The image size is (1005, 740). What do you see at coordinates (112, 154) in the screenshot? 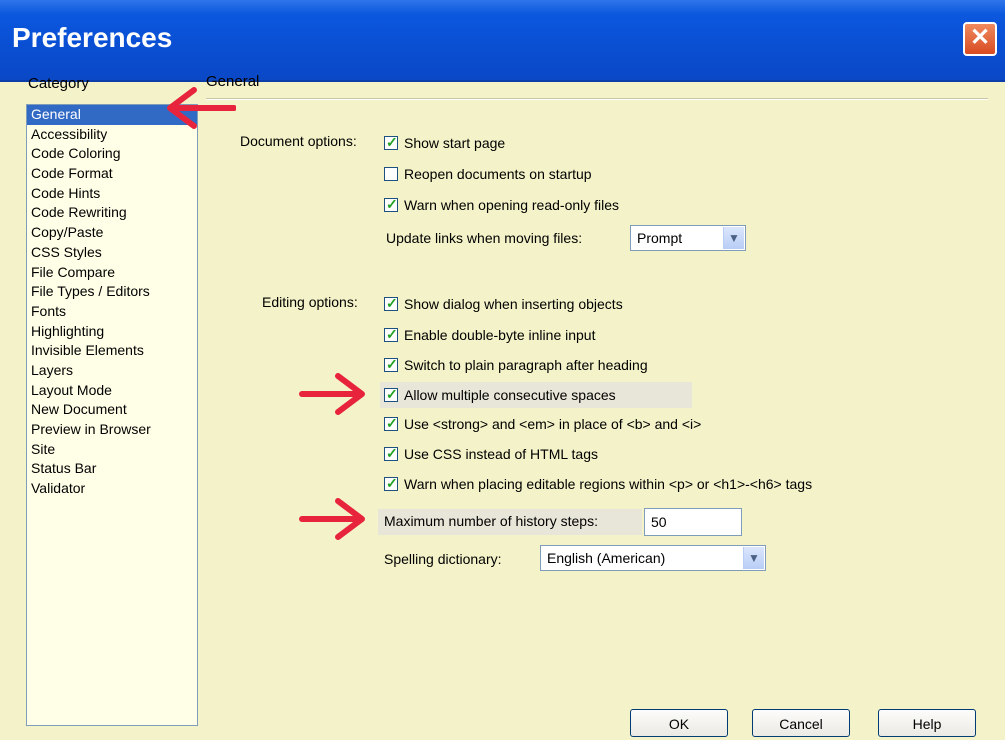
I see `category-item-code-coloring: Code Coloring` at bounding box center [112, 154].